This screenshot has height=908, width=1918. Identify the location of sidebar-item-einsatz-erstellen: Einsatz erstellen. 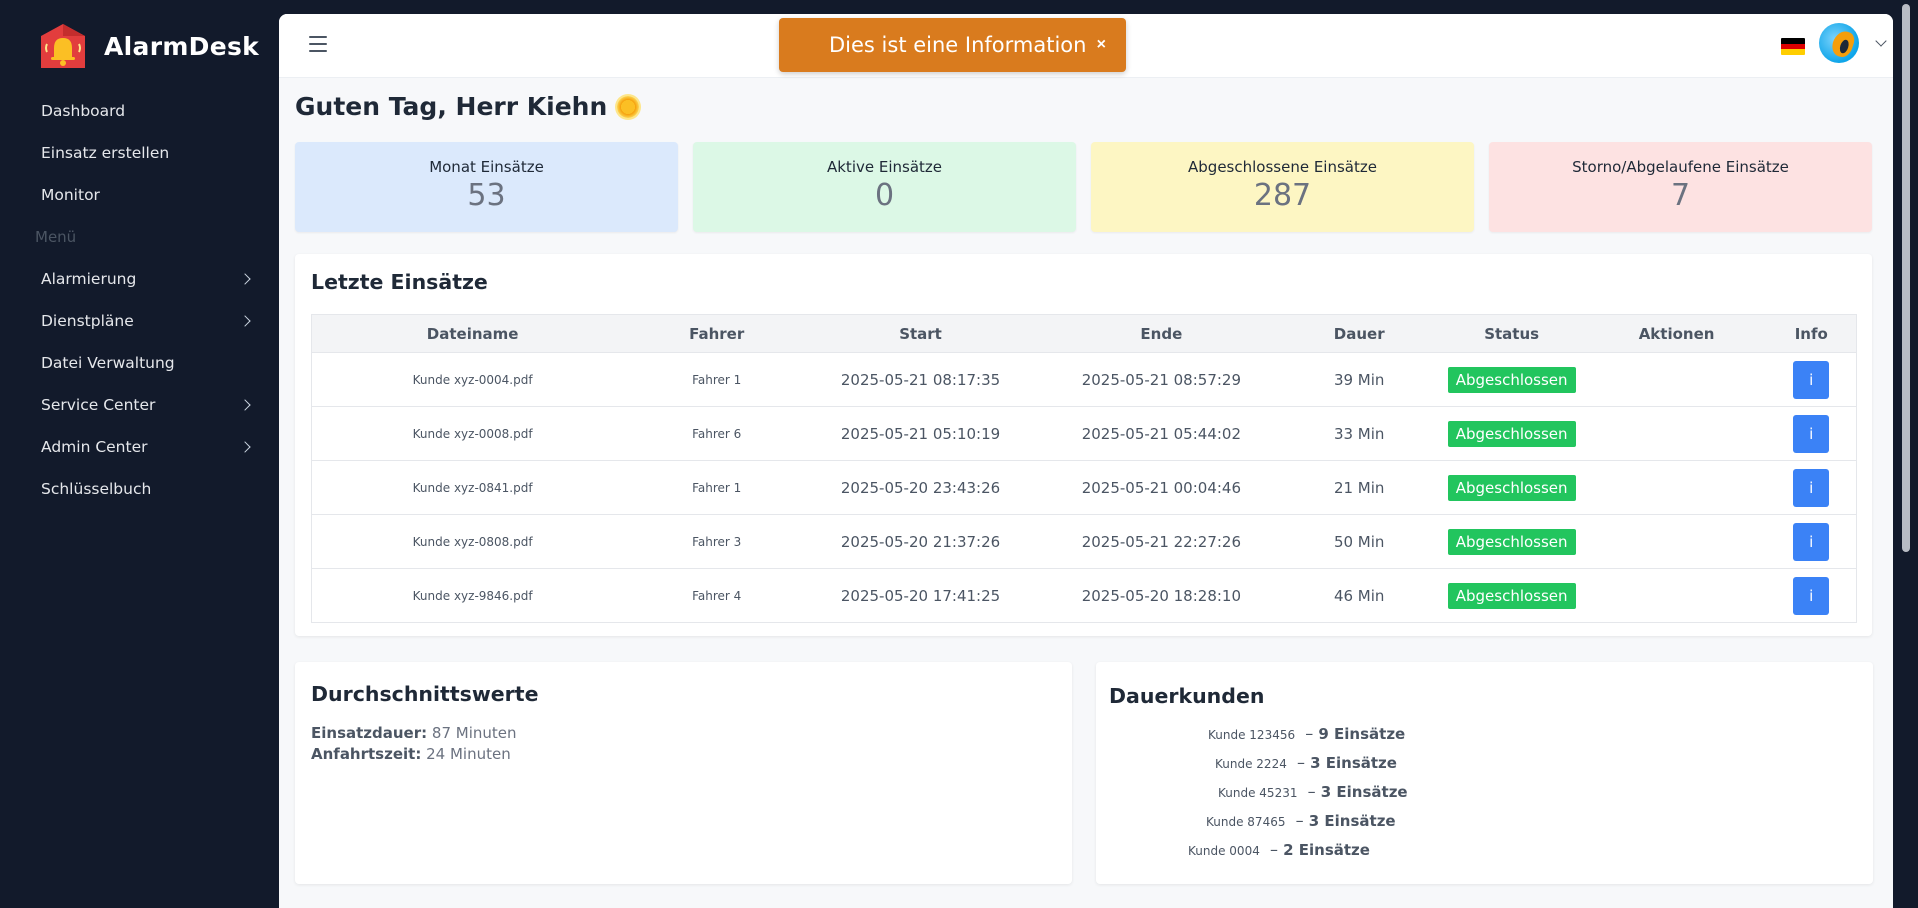
(139, 153).